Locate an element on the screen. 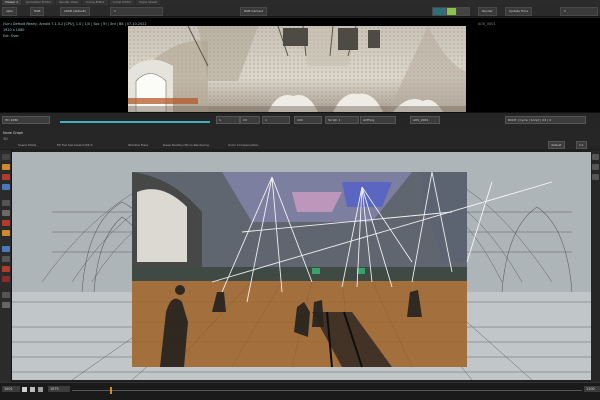  camera-tool-icon is located at coordinates (6, 203).